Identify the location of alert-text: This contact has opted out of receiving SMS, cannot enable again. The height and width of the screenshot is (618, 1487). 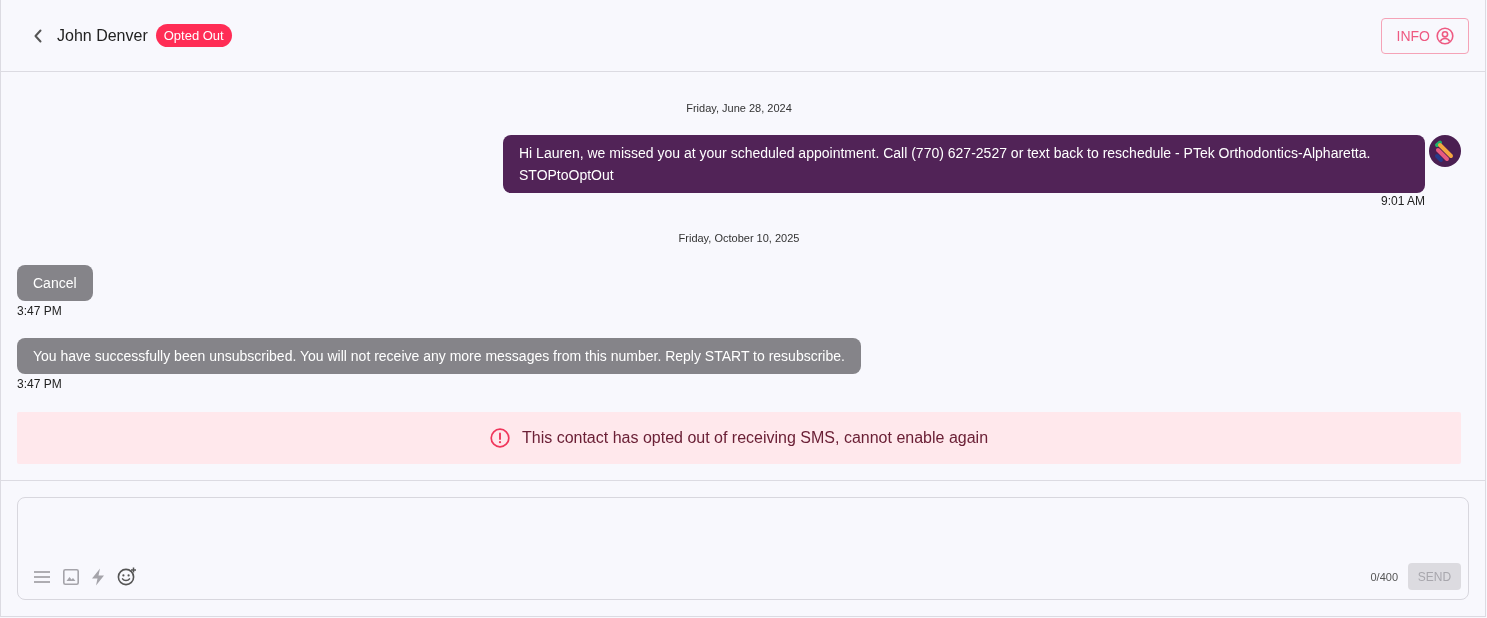
(755, 438).